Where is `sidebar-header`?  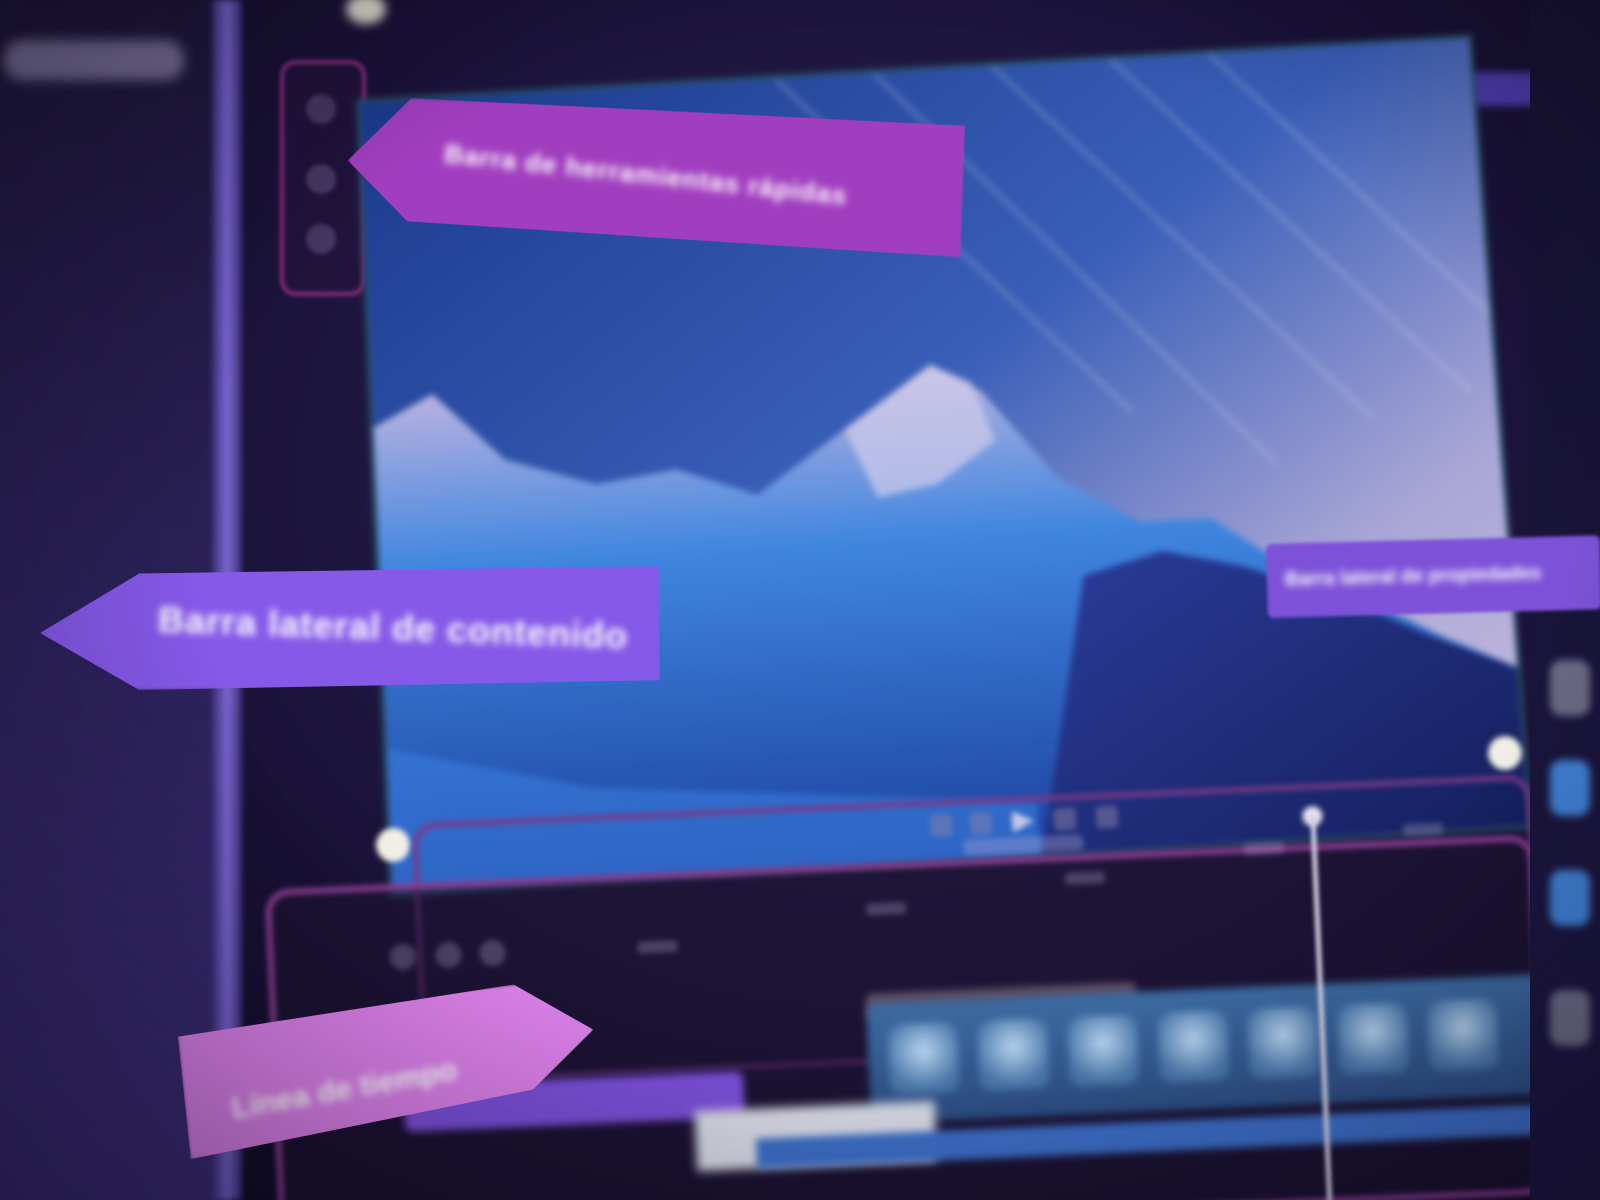 sidebar-header is located at coordinates (94, 60).